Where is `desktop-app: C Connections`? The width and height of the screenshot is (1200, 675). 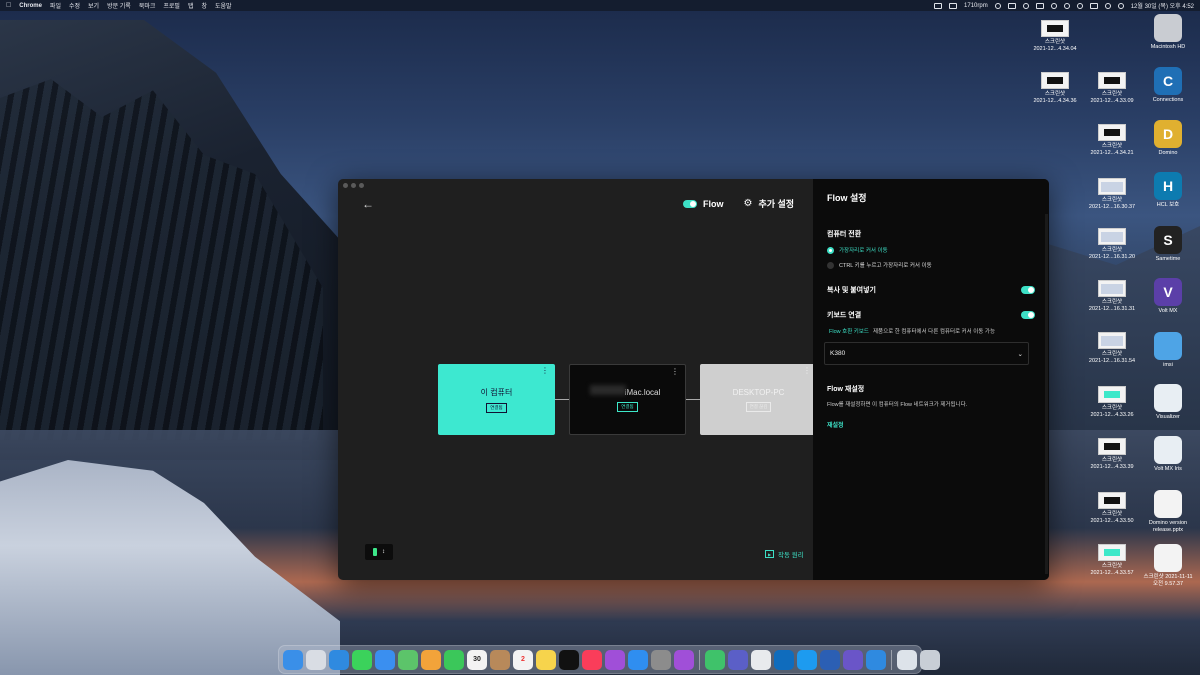
desktop-app: C Connections is located at coordinates (1168, 85).